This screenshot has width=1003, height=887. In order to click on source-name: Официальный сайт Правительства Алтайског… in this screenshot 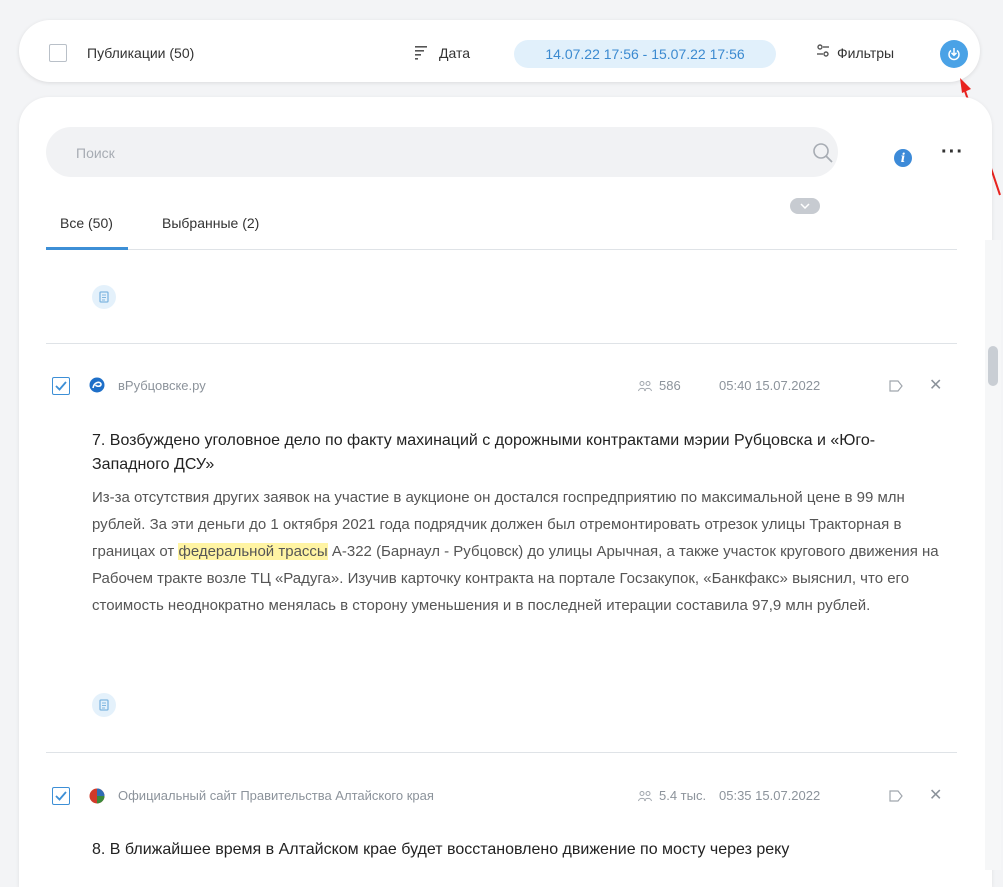, I will do `click(276, 795)`.